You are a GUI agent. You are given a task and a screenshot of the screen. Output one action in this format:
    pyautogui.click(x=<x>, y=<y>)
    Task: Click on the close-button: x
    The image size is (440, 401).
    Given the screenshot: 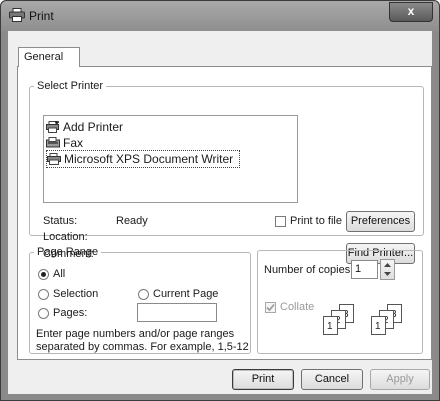 What is the action you would take?
    pyautogui.click(x=411, y=12)
    